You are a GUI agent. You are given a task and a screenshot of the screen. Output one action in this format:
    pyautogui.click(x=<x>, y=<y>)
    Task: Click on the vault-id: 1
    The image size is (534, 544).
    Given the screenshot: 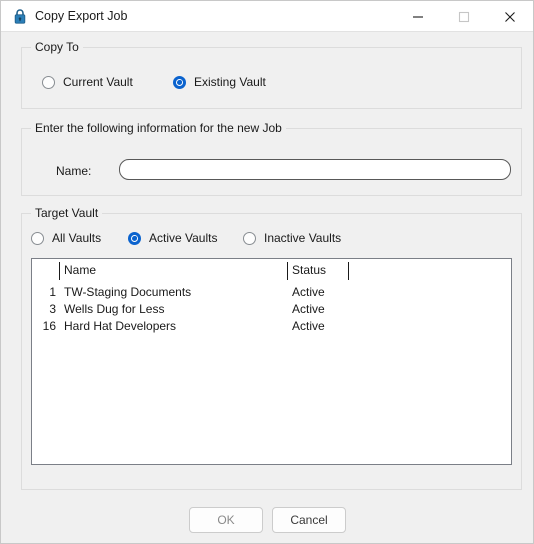 What is the action you would take?
    pyautogui.click(x=52, y=292)
    